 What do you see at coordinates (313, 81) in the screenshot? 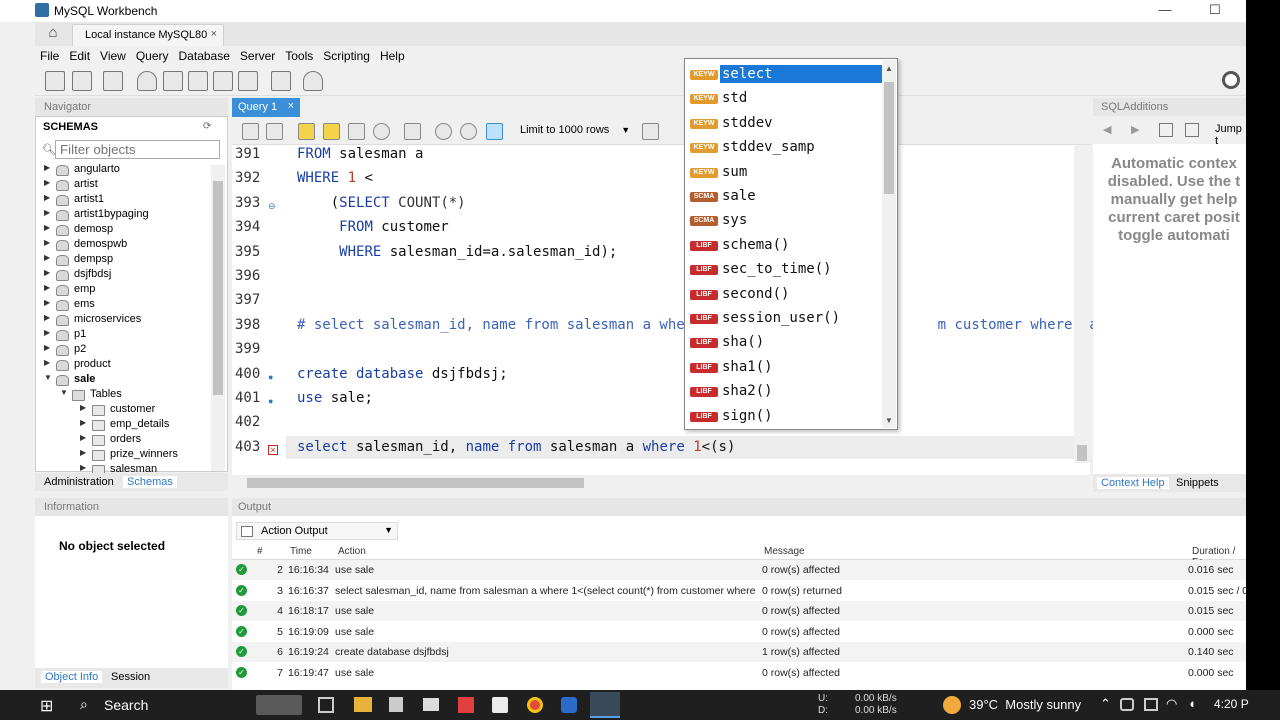
I see `reconnect-icon` at bounding box center [313, 81].